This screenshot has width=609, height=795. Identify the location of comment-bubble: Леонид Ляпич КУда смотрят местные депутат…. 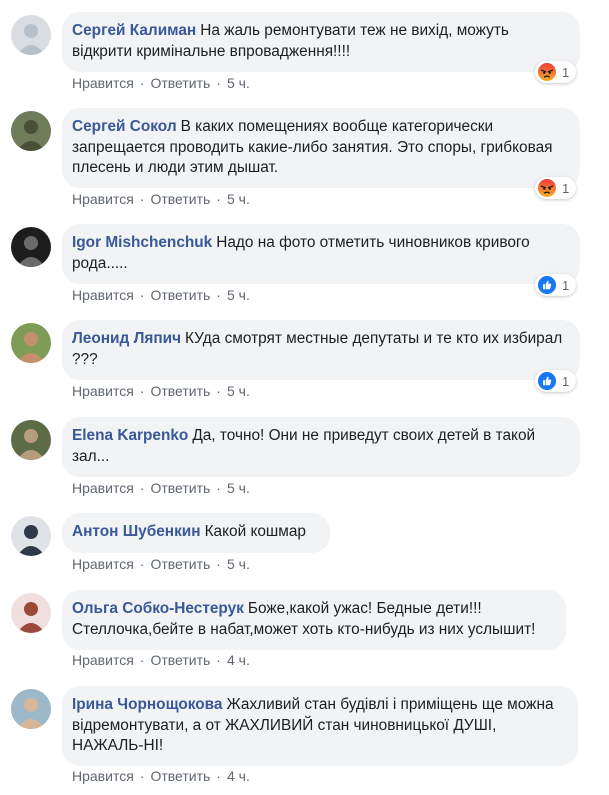
(321, 350).